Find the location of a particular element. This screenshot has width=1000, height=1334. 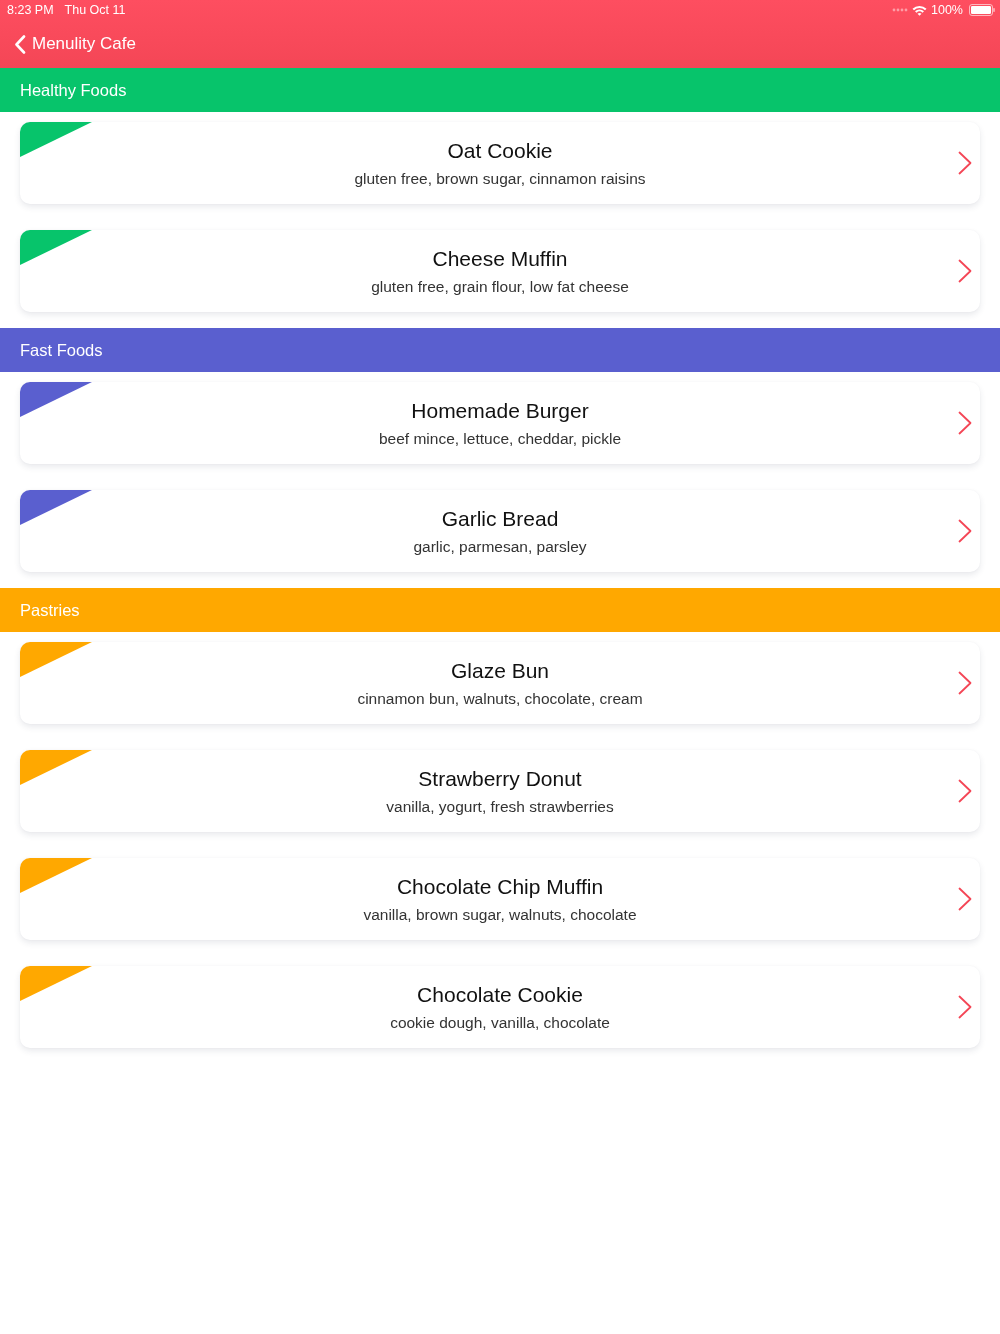

item-name: Glaze Bun is located at coordinates (500, 671).